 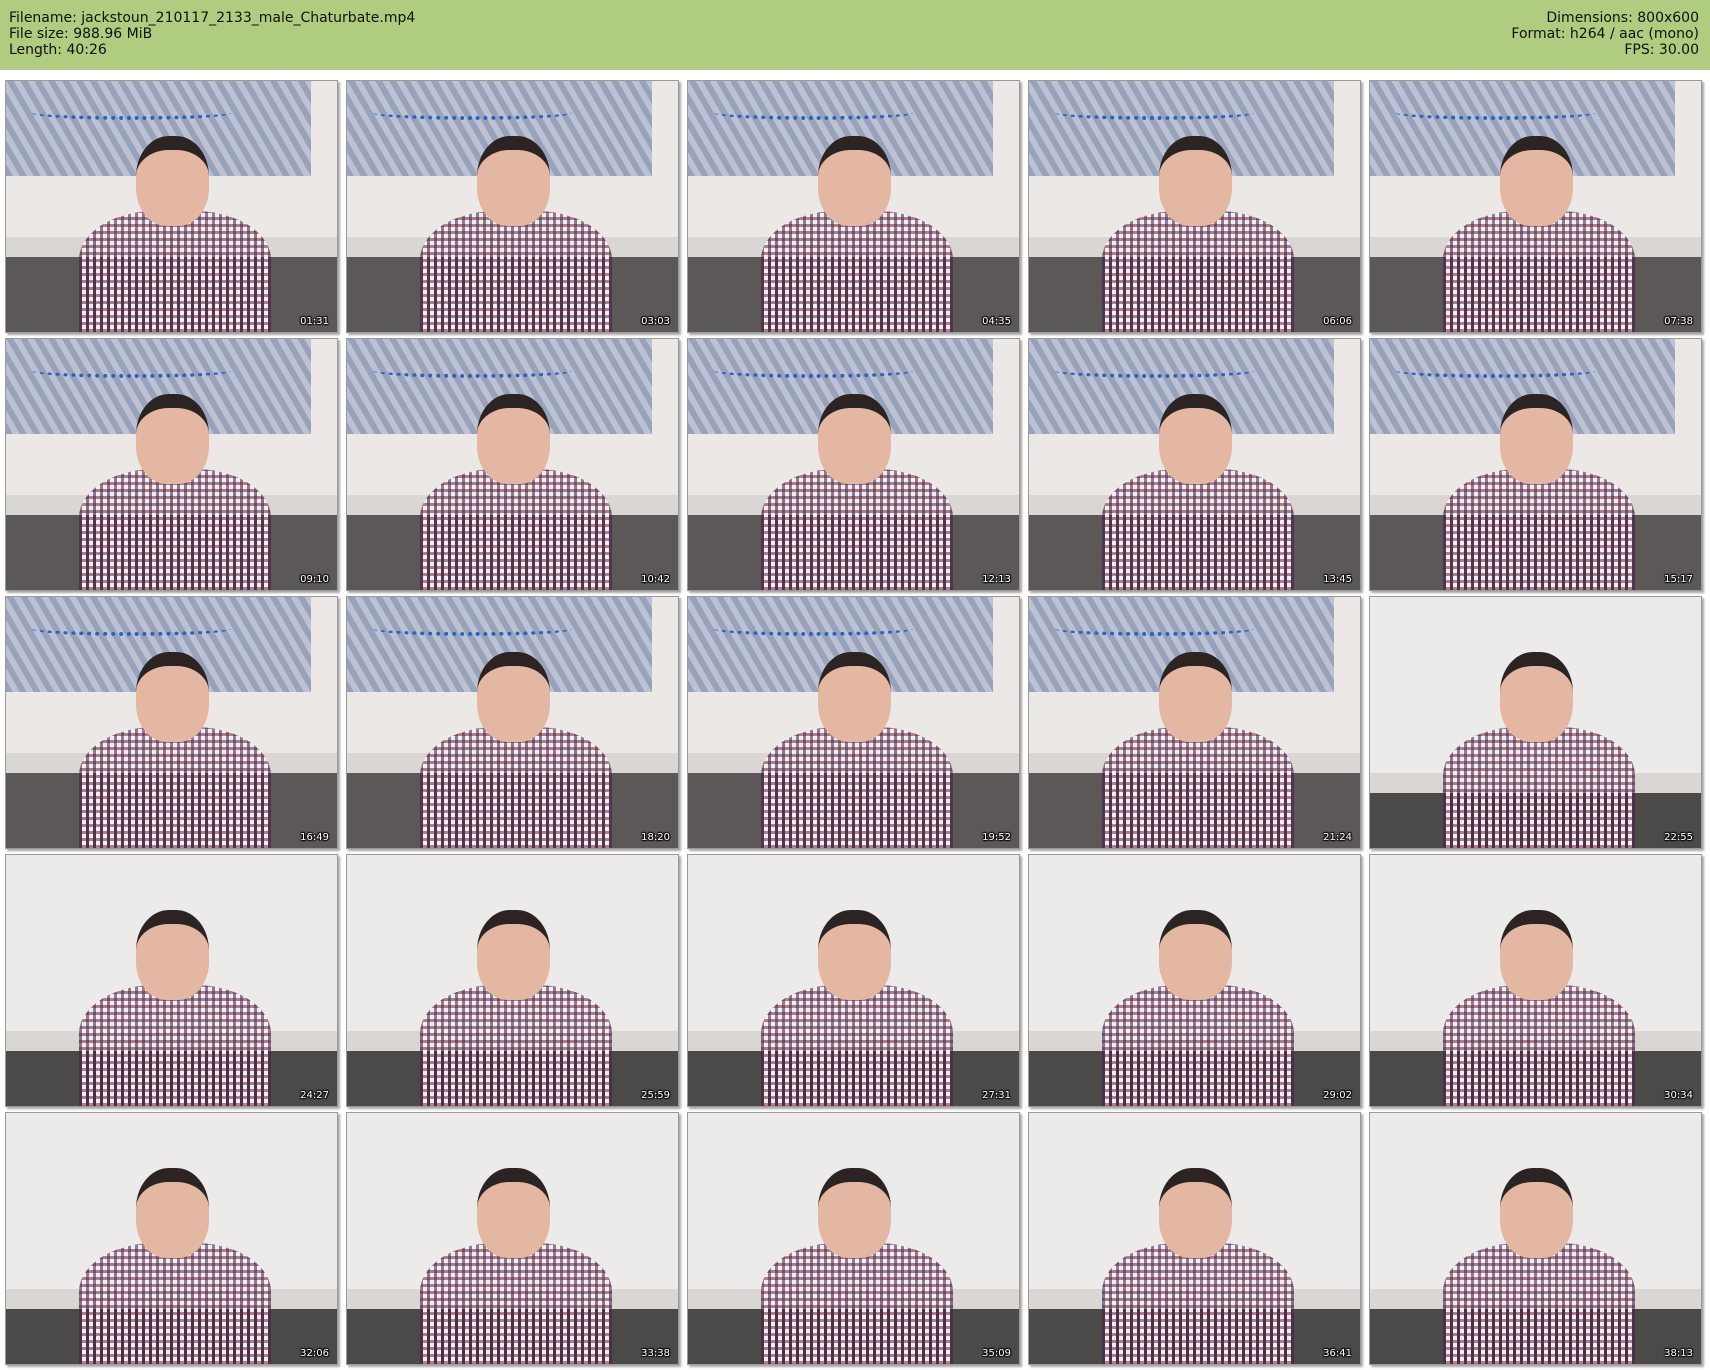 What do you see at coordinates (1337, 1353) in the screenshot?
I see `timestamp-label: 36:41` at bounding box center [1337, 1353].